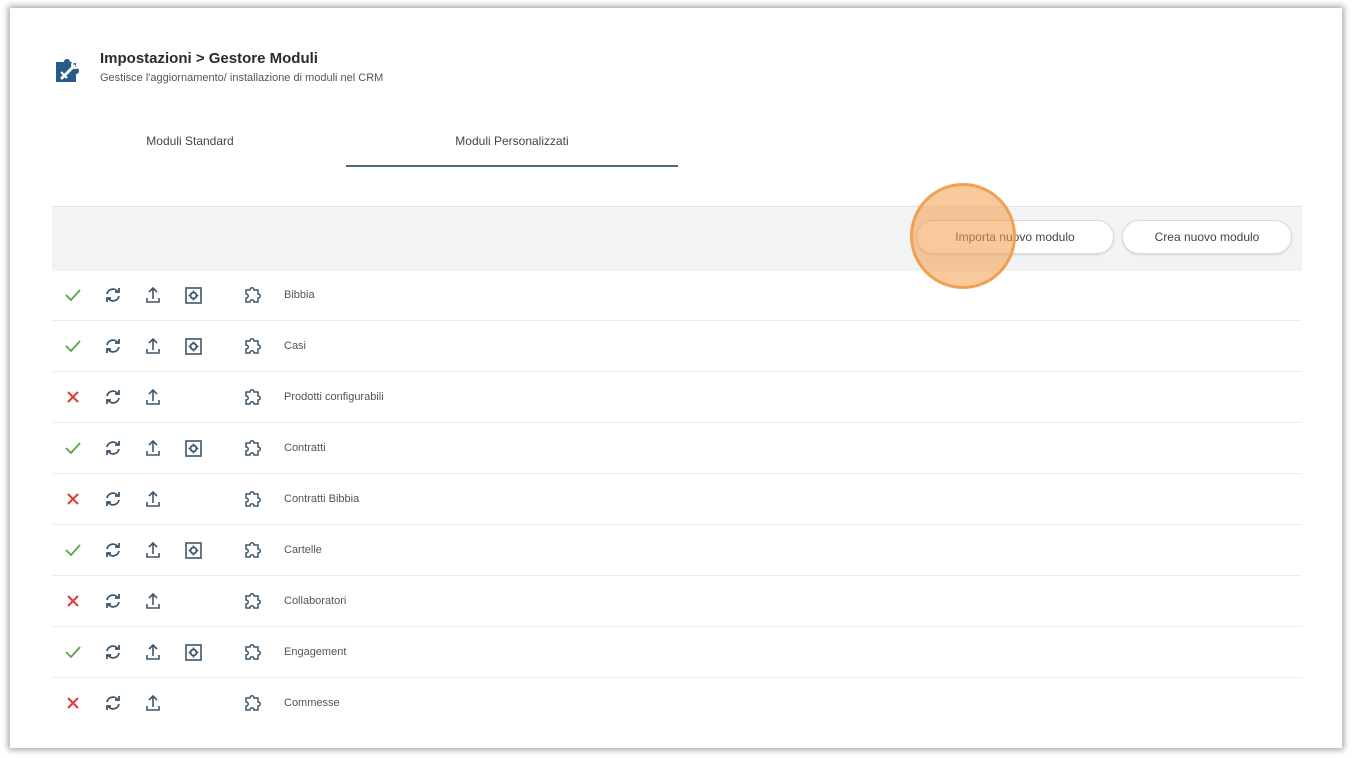 The width and height of the screenshot is (1353, 758). What do you see at coordinates (677, 652) in the screenshot?
I see `module-row: Engagement` at bounding box center [677, 652].